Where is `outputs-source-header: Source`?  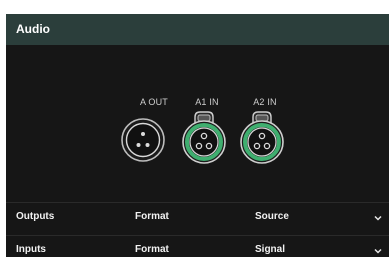
outputs-source-header: Source is located at coordinates (272, 216).